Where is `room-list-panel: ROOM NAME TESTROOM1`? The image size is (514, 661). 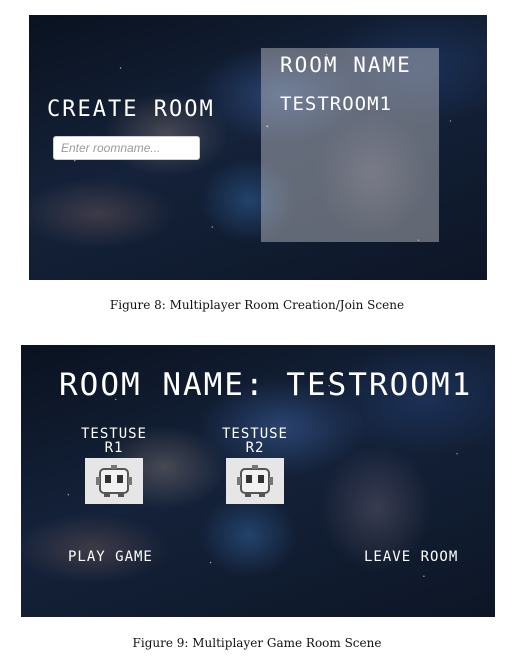
room-list-panel: ROOM NAME TESTROOM1 is located at coordinates (350, 145).